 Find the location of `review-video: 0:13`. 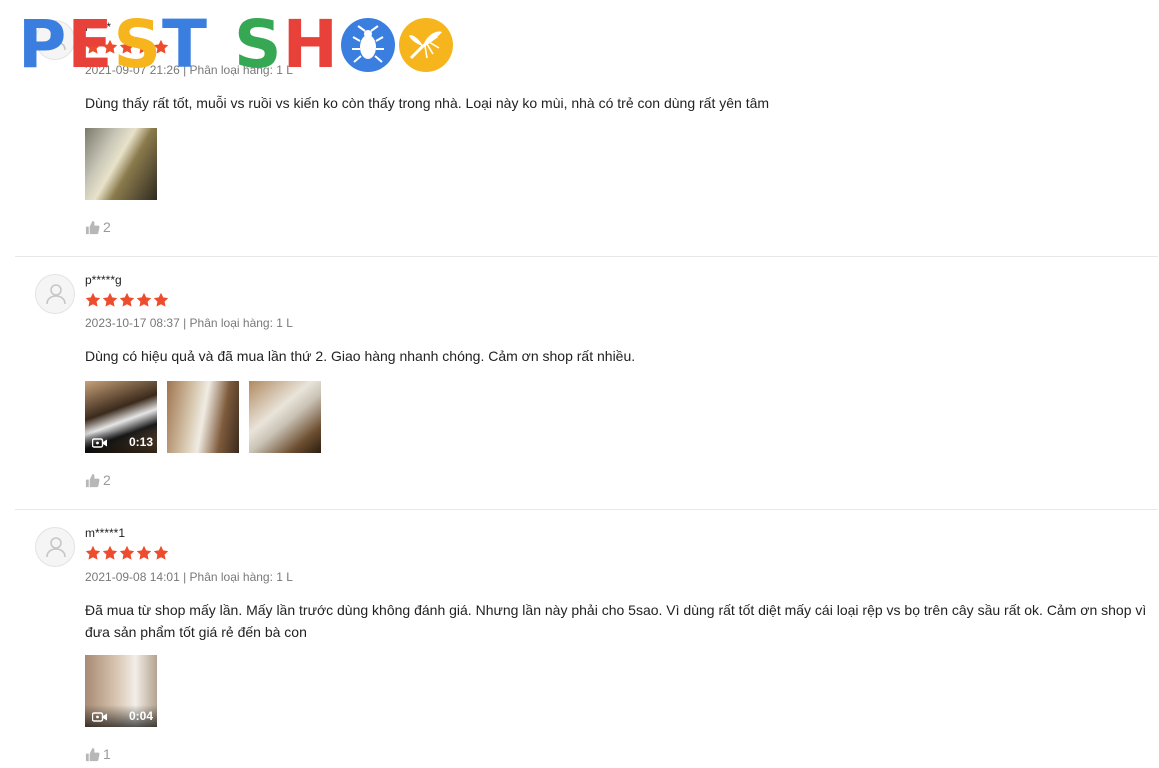

review-video: 0:13 is located at coordinates (121, 417).